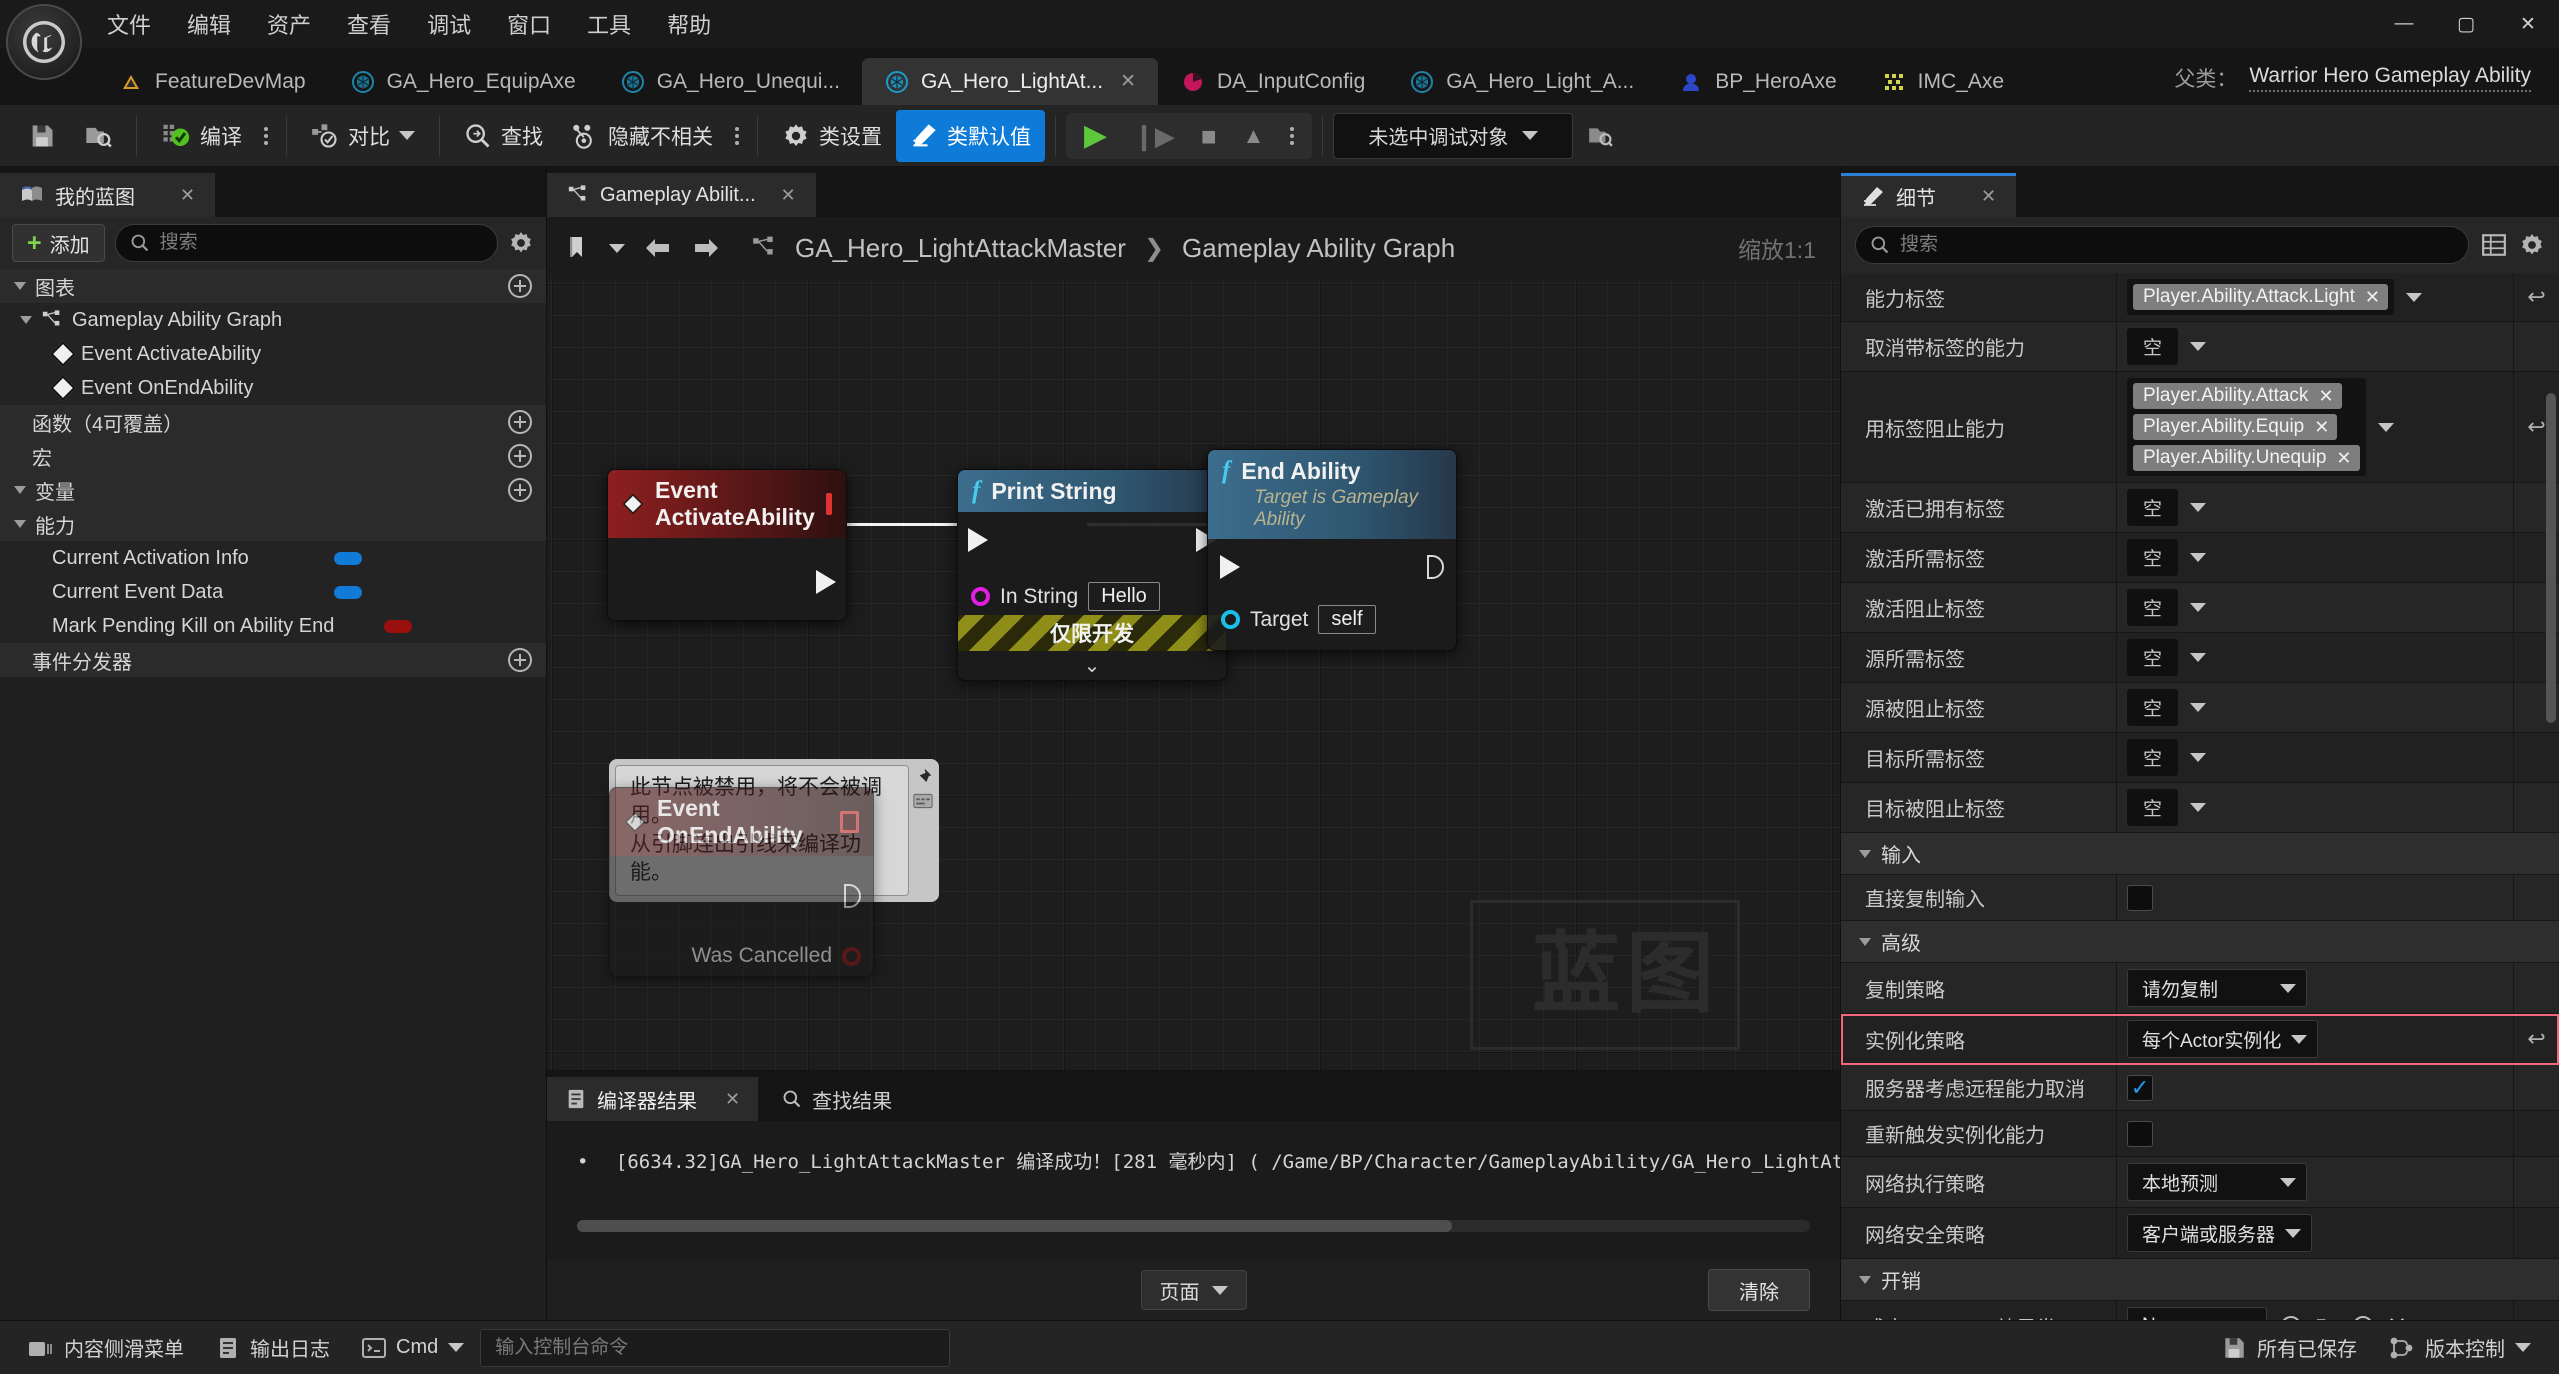 The width and height of the screenshot is (2559, 1374). What do you see at coordinates (2551, 558) in the screenshot?
I see `details-scrollbar-thumb` at bounding box center [2551, 558].